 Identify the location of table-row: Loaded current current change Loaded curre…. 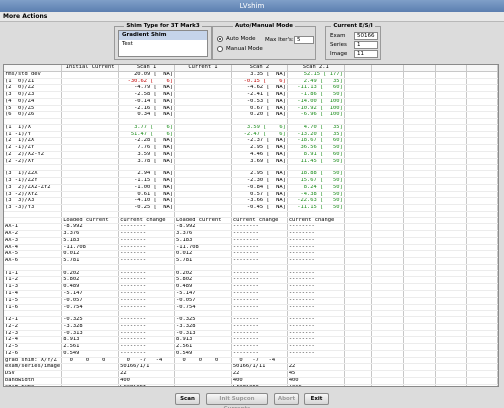
(251, 221).